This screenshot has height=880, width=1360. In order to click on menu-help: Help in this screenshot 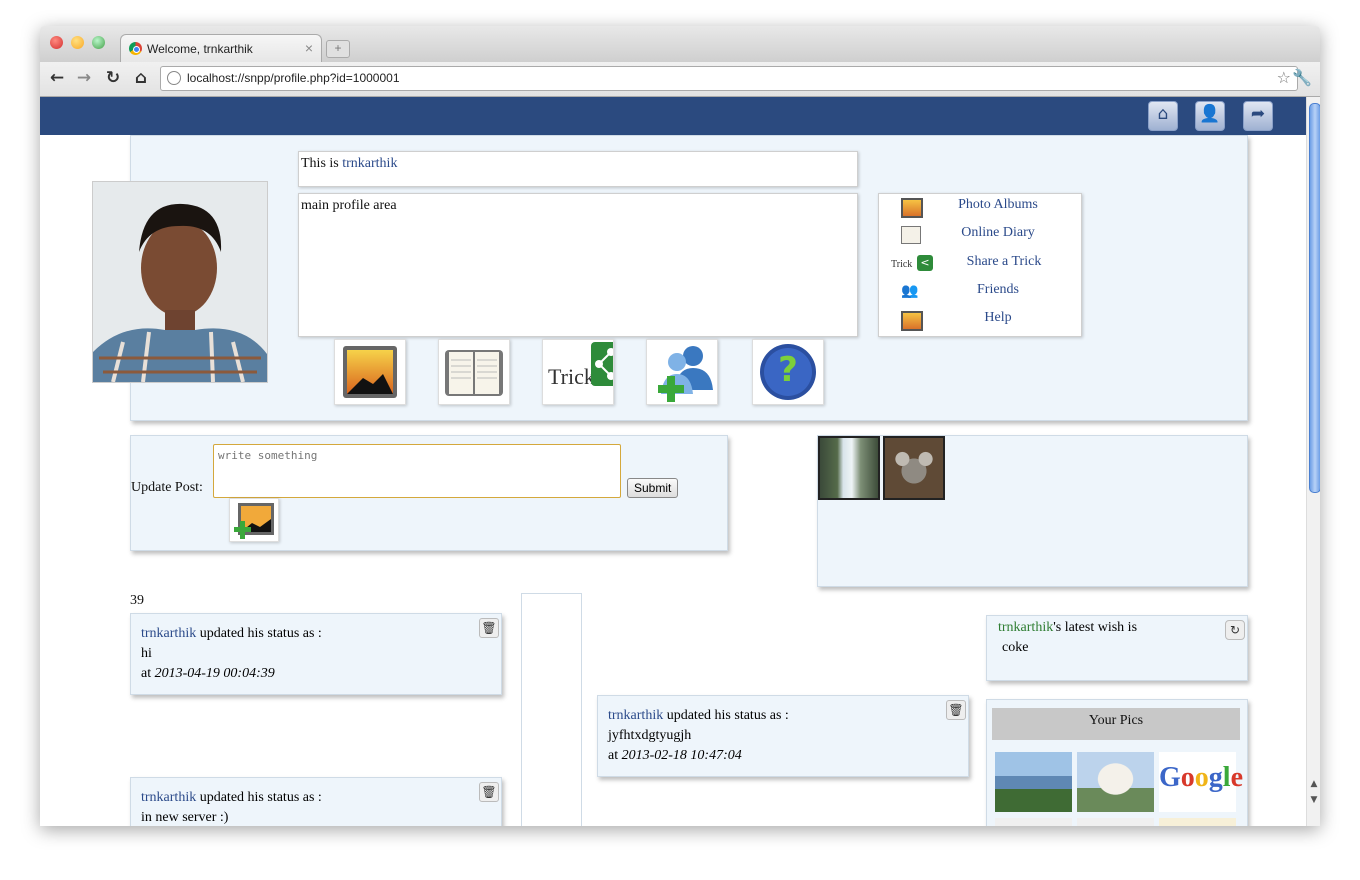, I will do `click(979, 319)`.